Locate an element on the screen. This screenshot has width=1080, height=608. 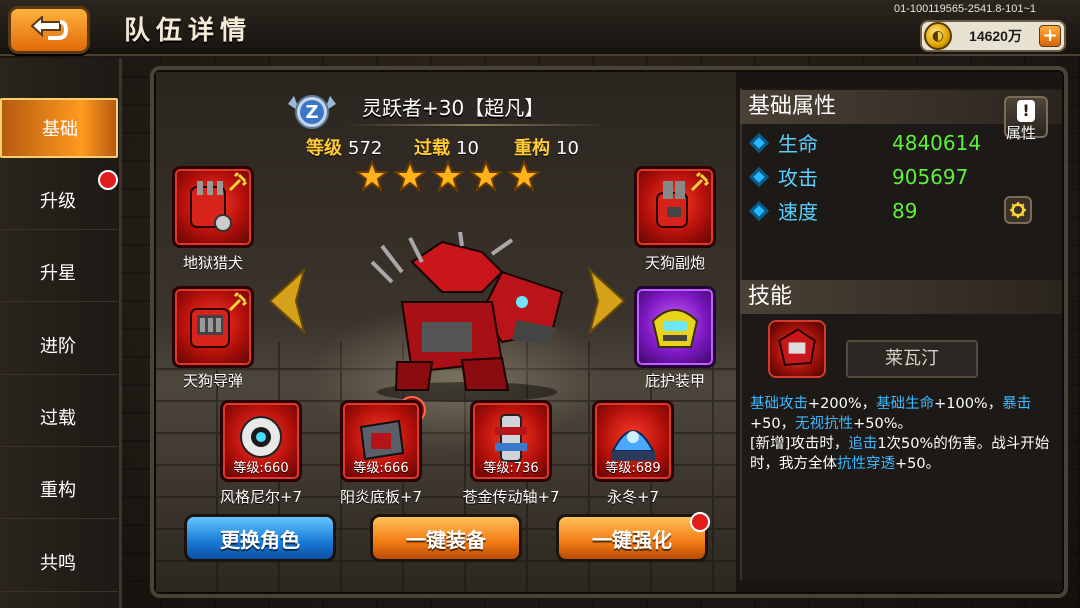
equip-name: 永冬+7 is located at coordinates (633, 497).